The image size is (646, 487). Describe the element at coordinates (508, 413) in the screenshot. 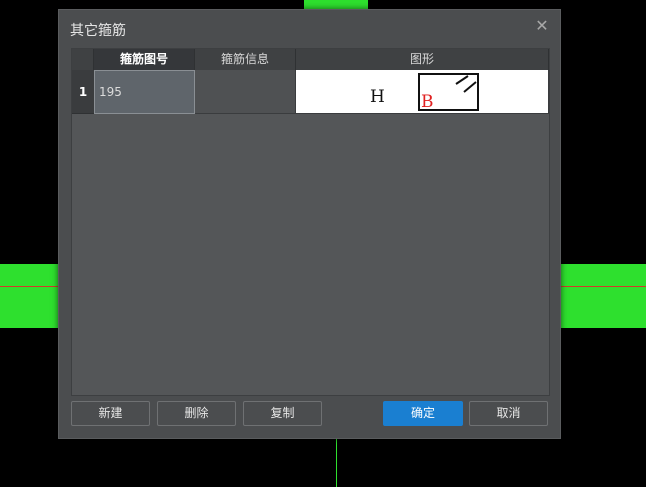

I see `cancel-button: 取消` at that location.